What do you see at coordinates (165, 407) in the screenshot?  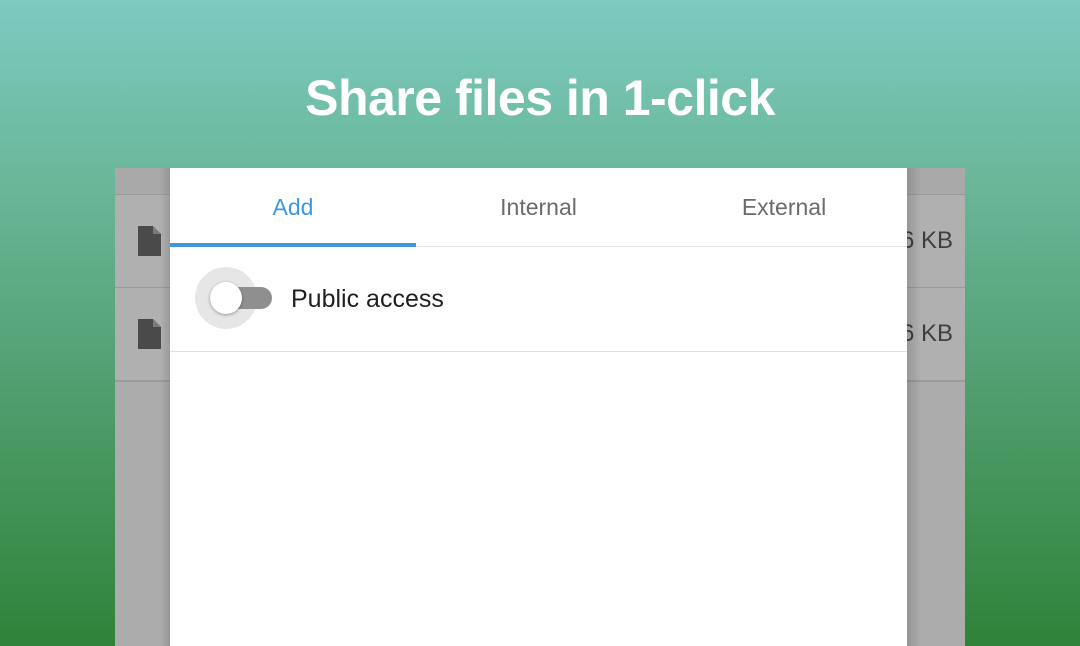 I see `dialog-shadow-left` at bounding box center [165, 407].